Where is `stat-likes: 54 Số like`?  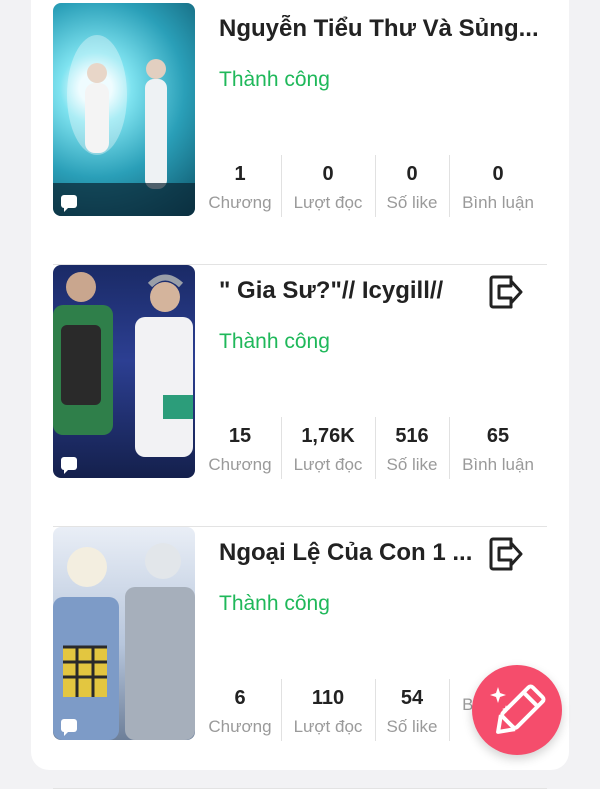
stat-likes: 54 Số like is located at coordinates (412, 710).